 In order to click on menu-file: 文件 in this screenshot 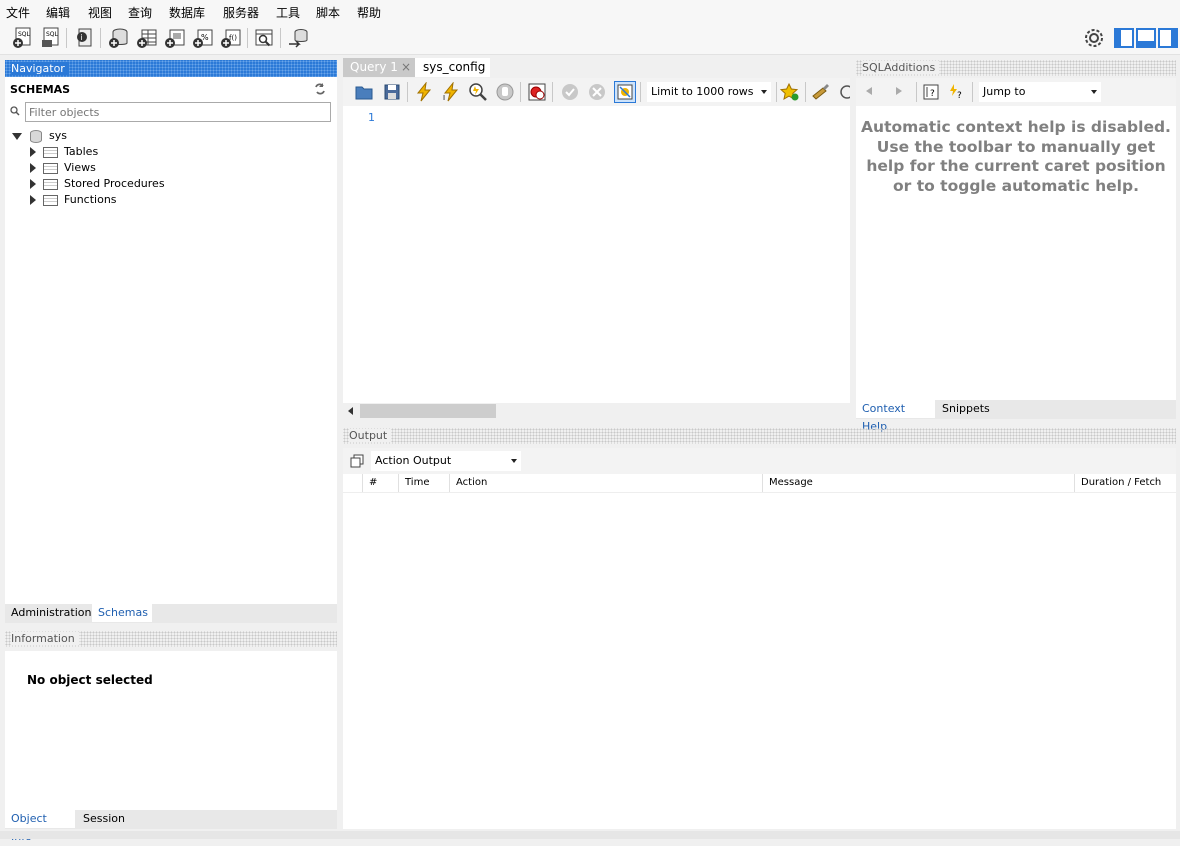, I will do `click(18, 12)`.